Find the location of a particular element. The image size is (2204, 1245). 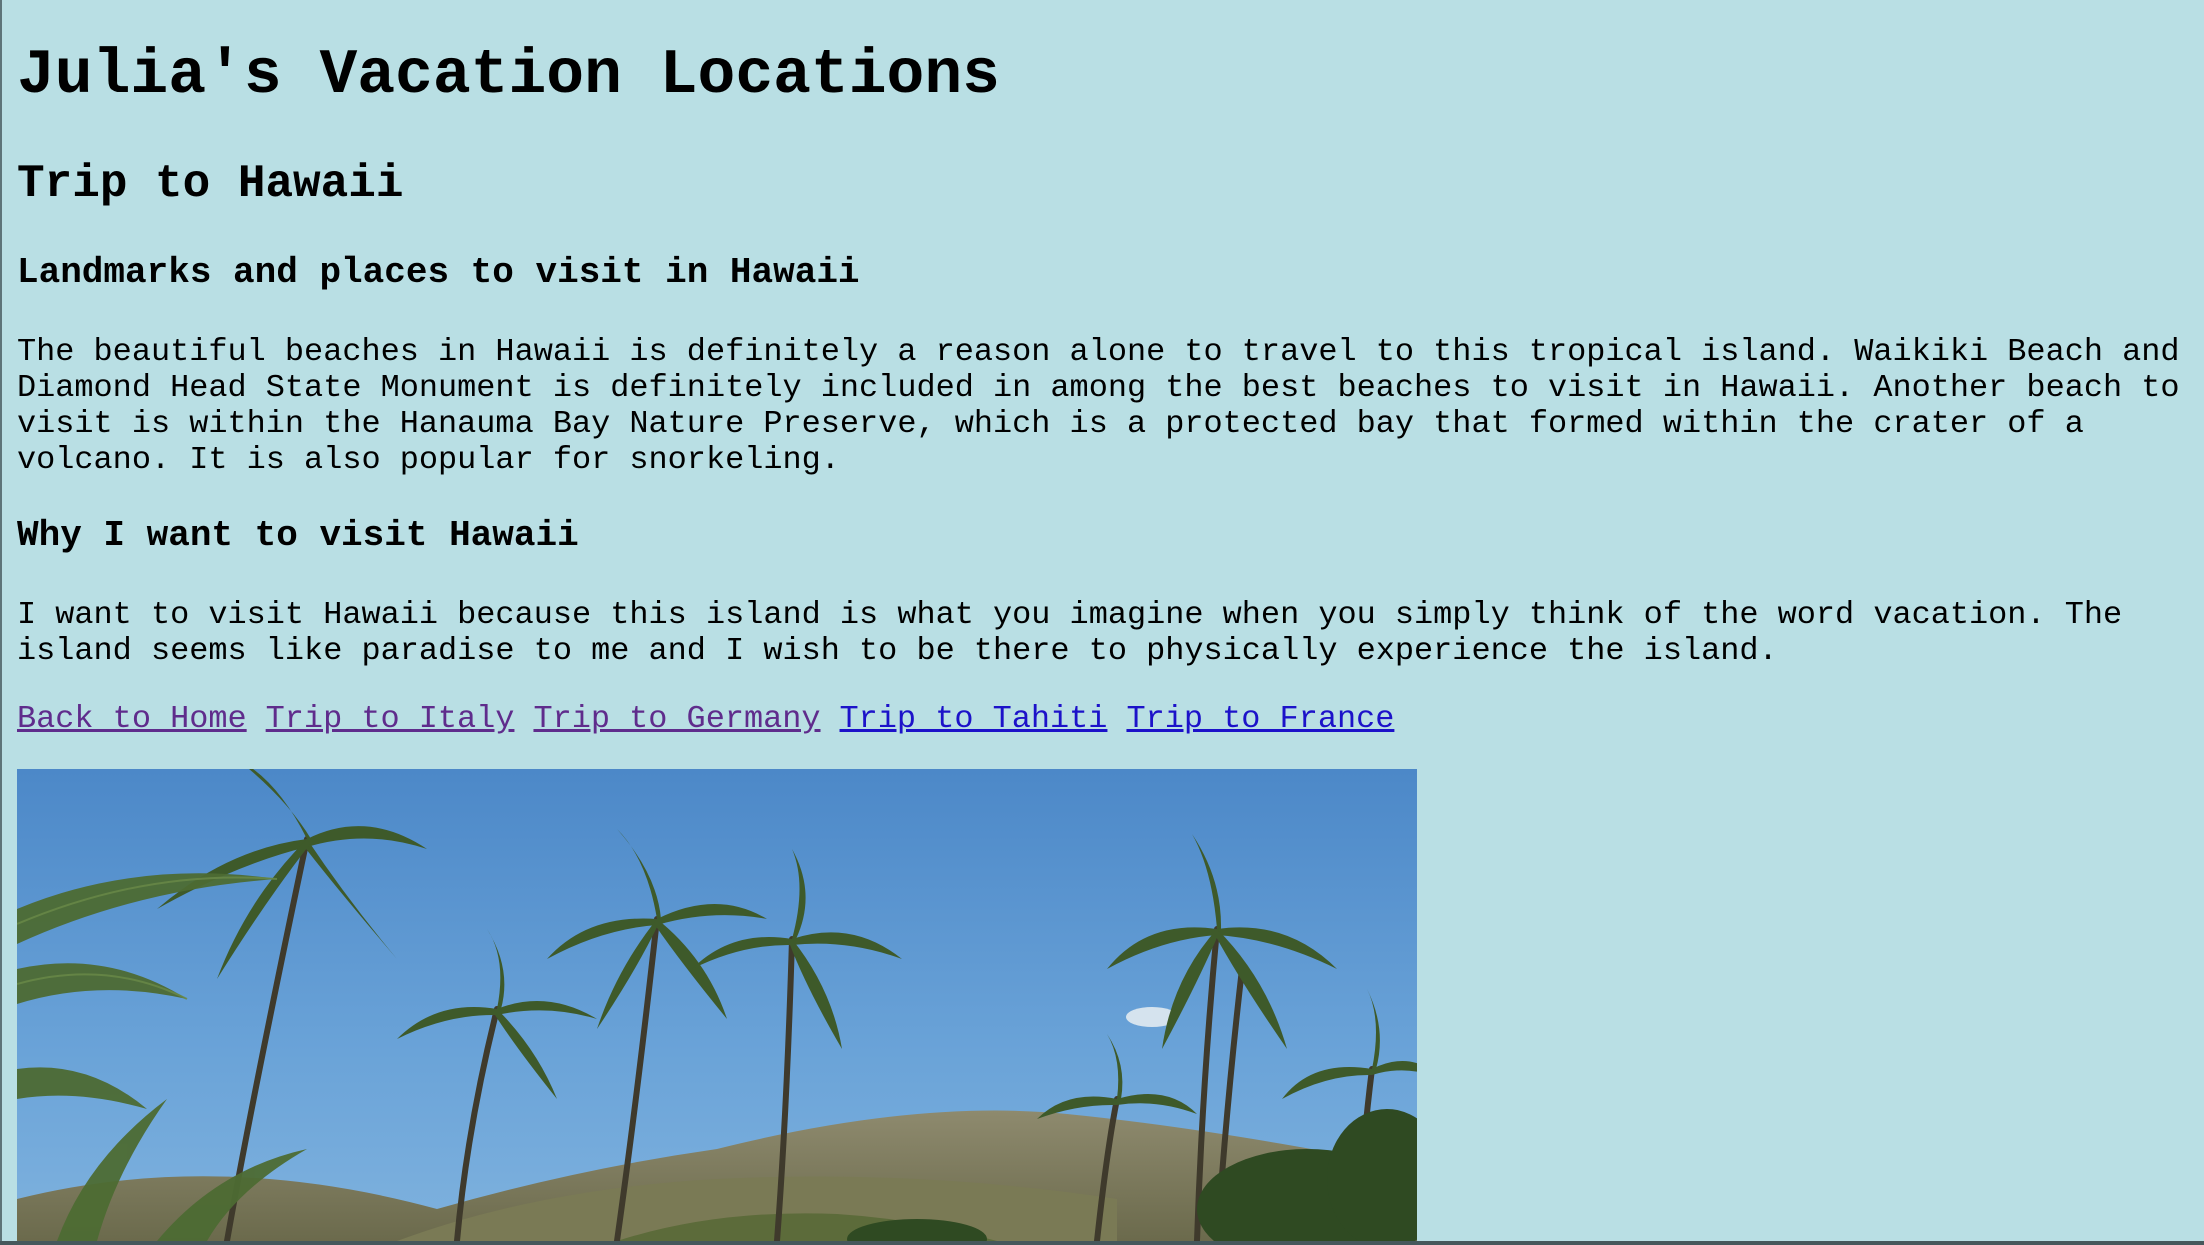

link-trip-to-france: Trip to France is located at coordinates (1260, 718).